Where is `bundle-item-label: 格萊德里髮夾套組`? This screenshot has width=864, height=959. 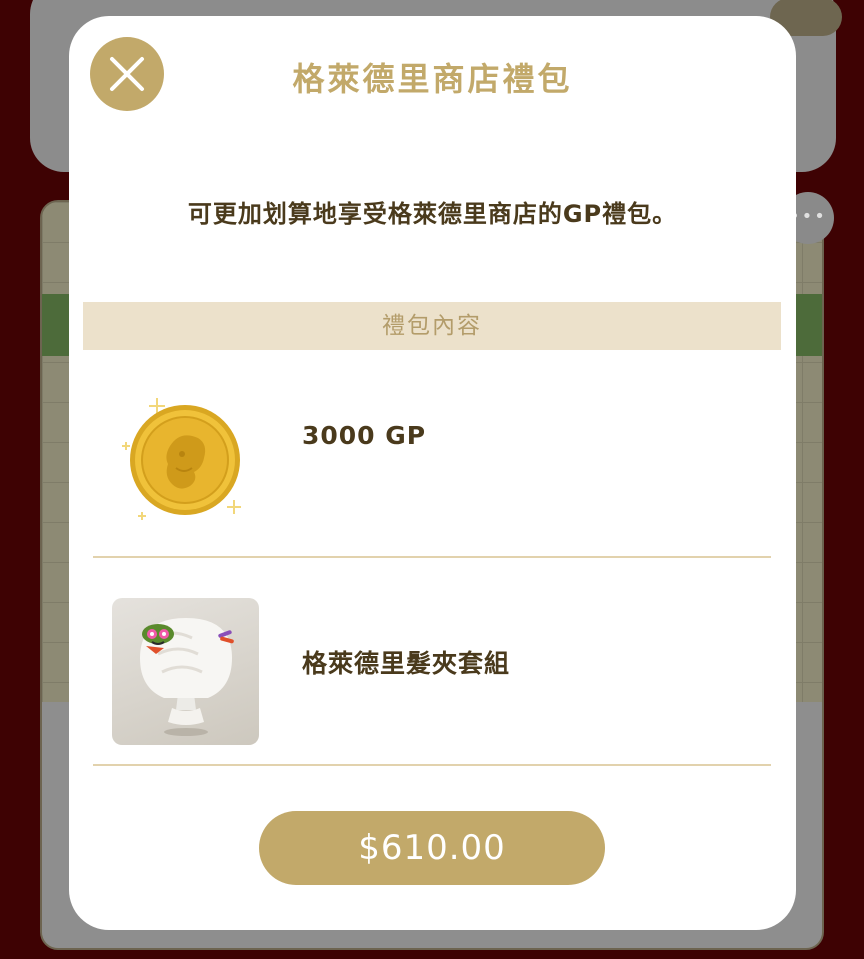
bundle-item-label: 格萊德里髮夾套組 is located at coordinates (406, 663).